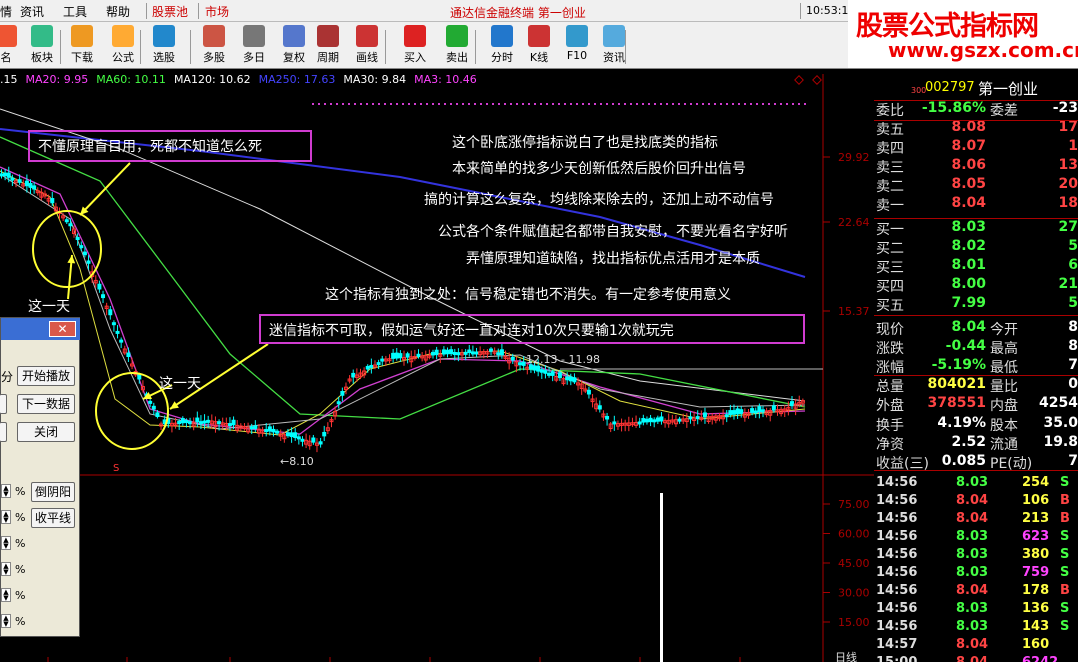  I want to click on toolbar-label: 买入, so click(415, 57).